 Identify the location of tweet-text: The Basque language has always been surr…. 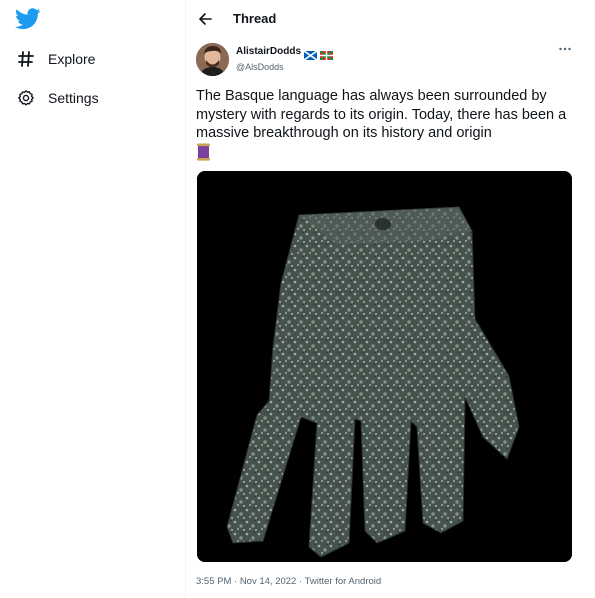
(388, 126).